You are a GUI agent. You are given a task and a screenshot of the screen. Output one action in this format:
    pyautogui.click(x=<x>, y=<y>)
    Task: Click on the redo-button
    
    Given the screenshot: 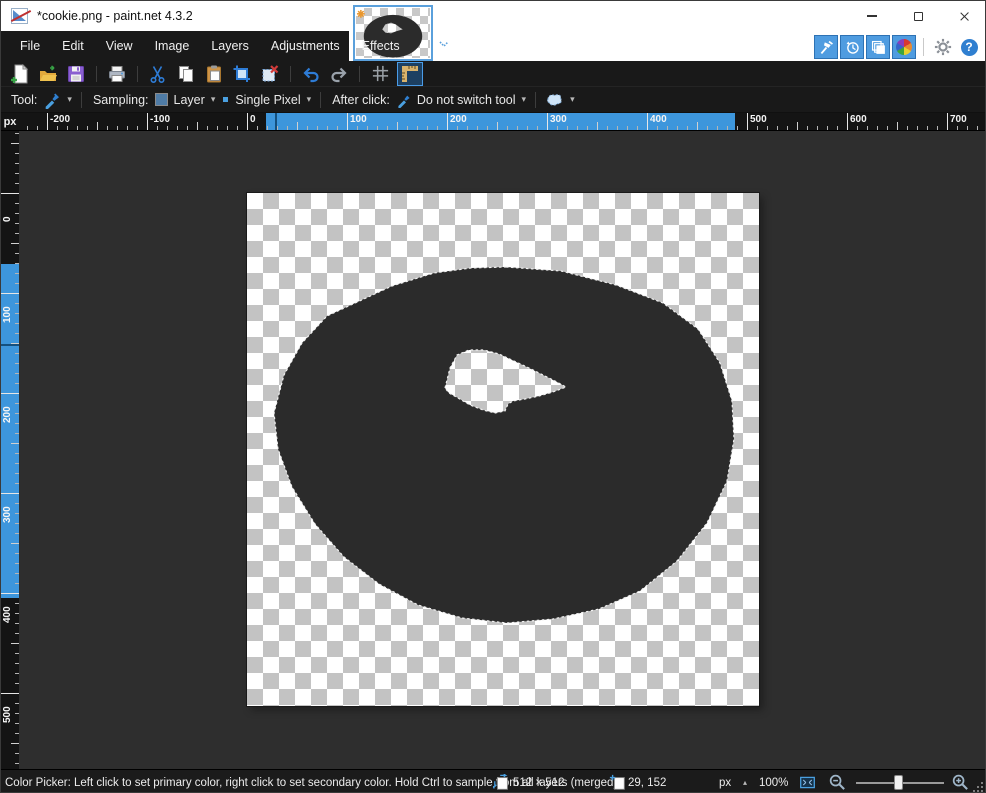 What is the action you would take?
    pyautogui.click(x=339, y=74)
    